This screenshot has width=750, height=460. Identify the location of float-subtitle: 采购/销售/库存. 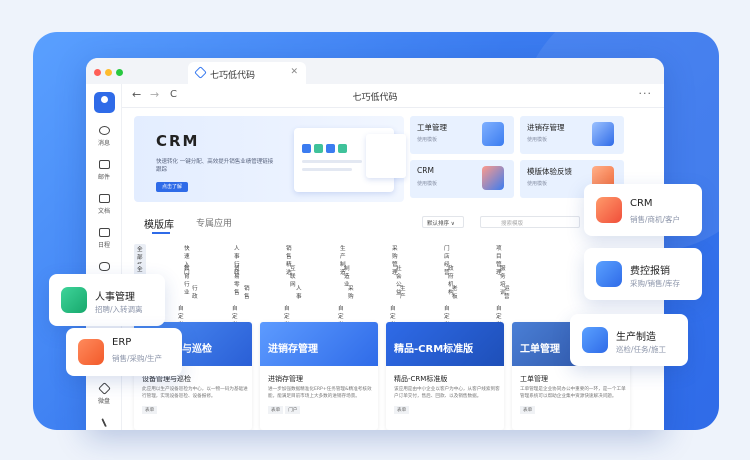
(655, 283).